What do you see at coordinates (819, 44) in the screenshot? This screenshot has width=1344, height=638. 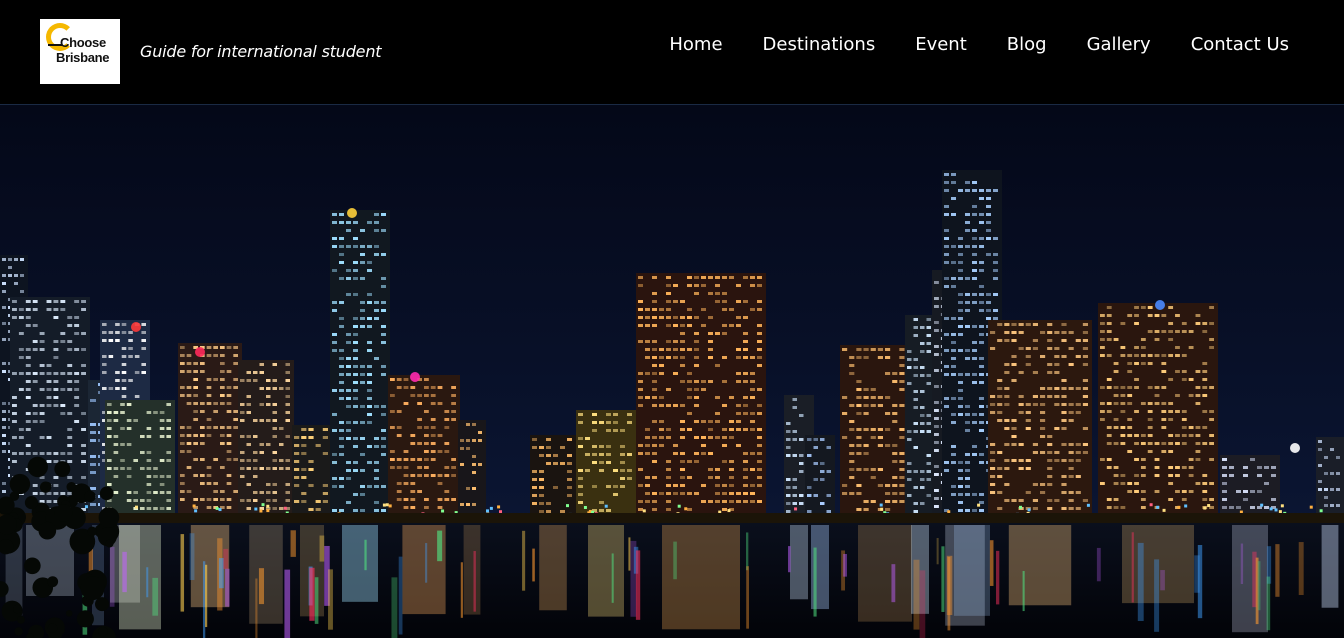 I see `nav-destinations: Destinations` at bounding box center [819, 44].